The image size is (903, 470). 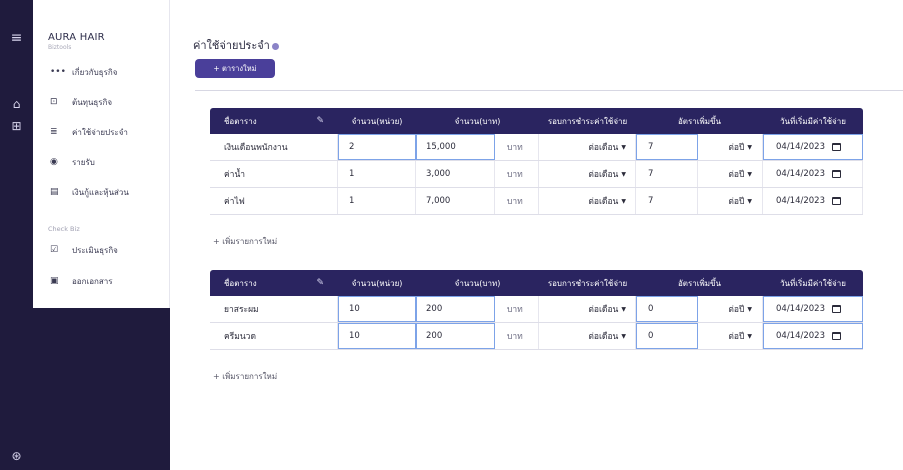 I want to click on divider, so click(x=549, y=90).